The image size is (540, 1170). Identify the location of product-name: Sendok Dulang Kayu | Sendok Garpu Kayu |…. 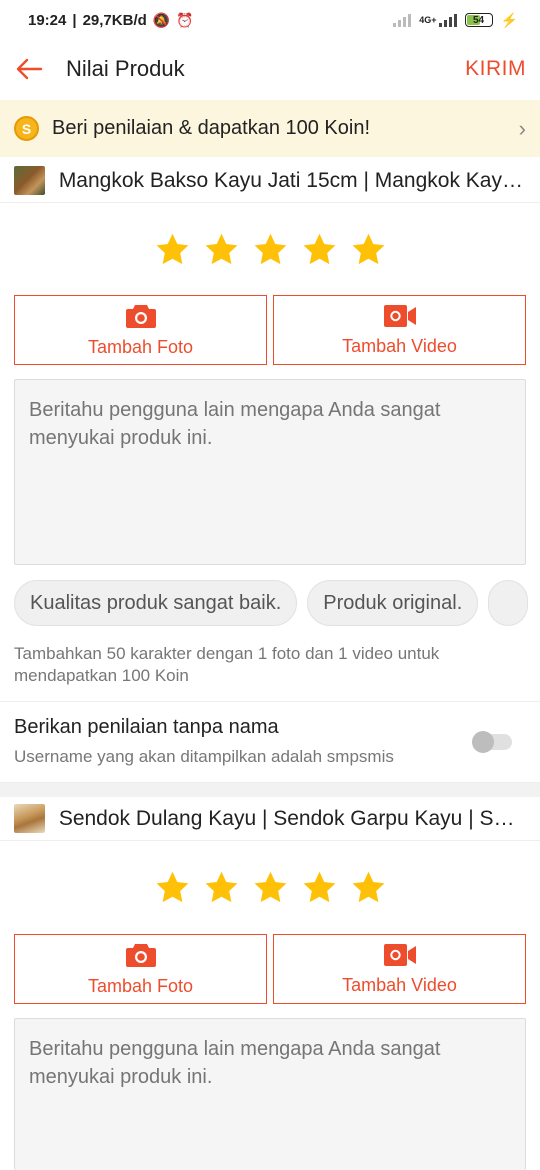
(292, 818).